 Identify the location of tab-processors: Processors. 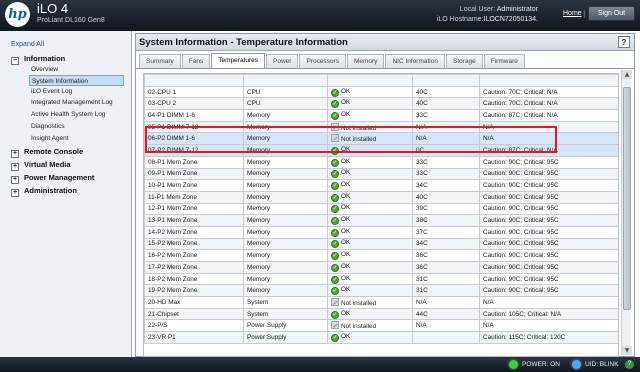
(322, 61).